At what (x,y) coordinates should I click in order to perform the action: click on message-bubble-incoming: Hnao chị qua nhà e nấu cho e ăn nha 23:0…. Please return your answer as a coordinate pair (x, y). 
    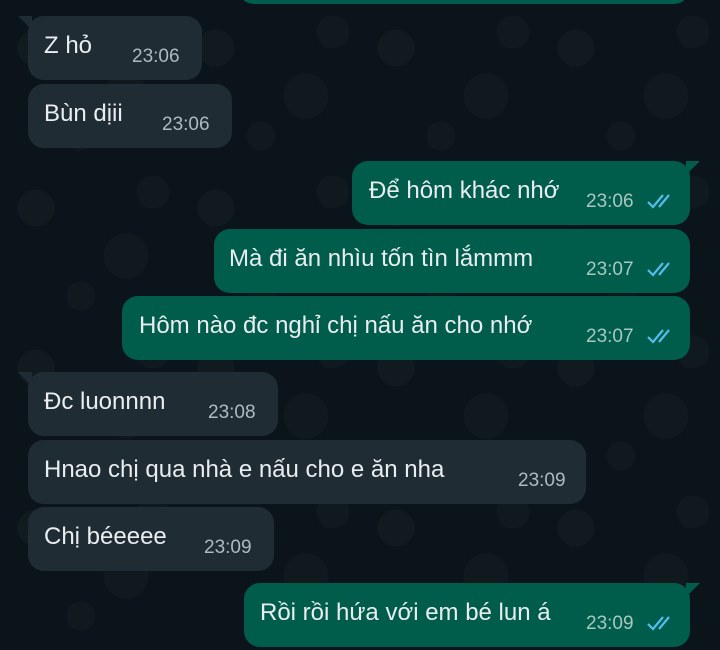
    Looking at the image, I should click on (307, 472).